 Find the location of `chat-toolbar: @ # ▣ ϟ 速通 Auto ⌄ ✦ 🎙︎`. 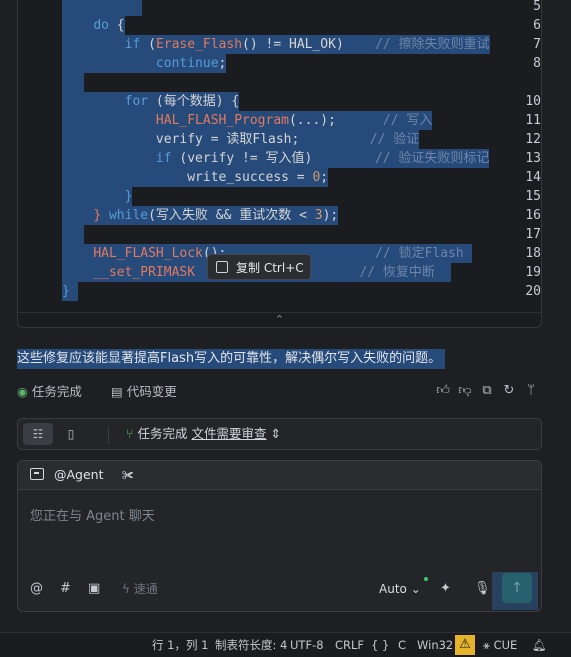

chat-toolbar: @ # ▣ ϟ 速通 Auto ⌄ ✦ 🎙︎ is located at coordinates (280, 588).